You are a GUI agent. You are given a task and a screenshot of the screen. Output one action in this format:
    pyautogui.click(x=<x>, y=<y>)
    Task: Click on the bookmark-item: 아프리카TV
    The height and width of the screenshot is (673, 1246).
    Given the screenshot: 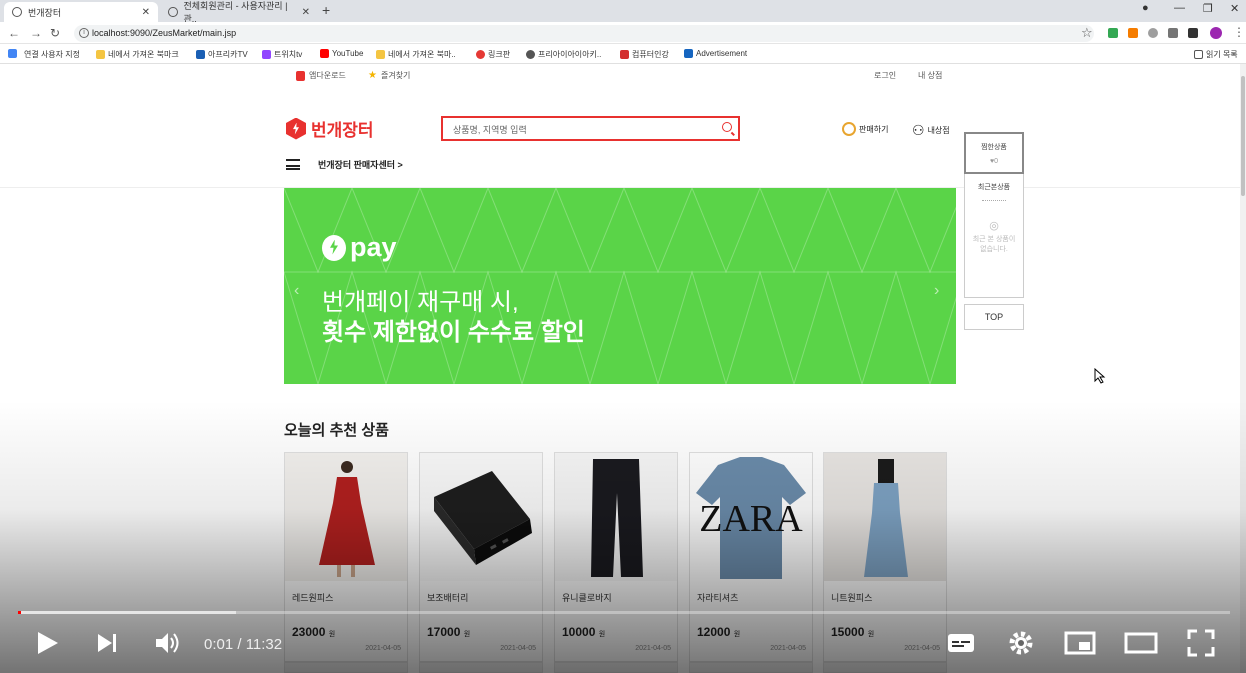 What is the action you would take?
    pyautogui.click(x=222, y=54)
    